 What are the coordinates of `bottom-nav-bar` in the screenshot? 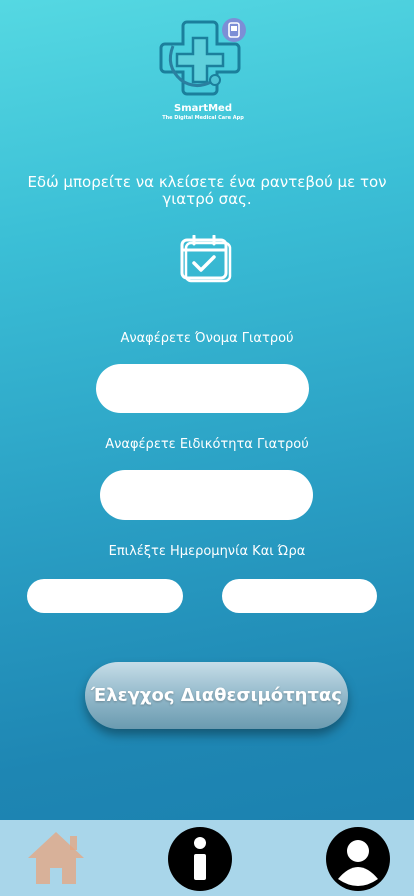 It's located at (207, 858).